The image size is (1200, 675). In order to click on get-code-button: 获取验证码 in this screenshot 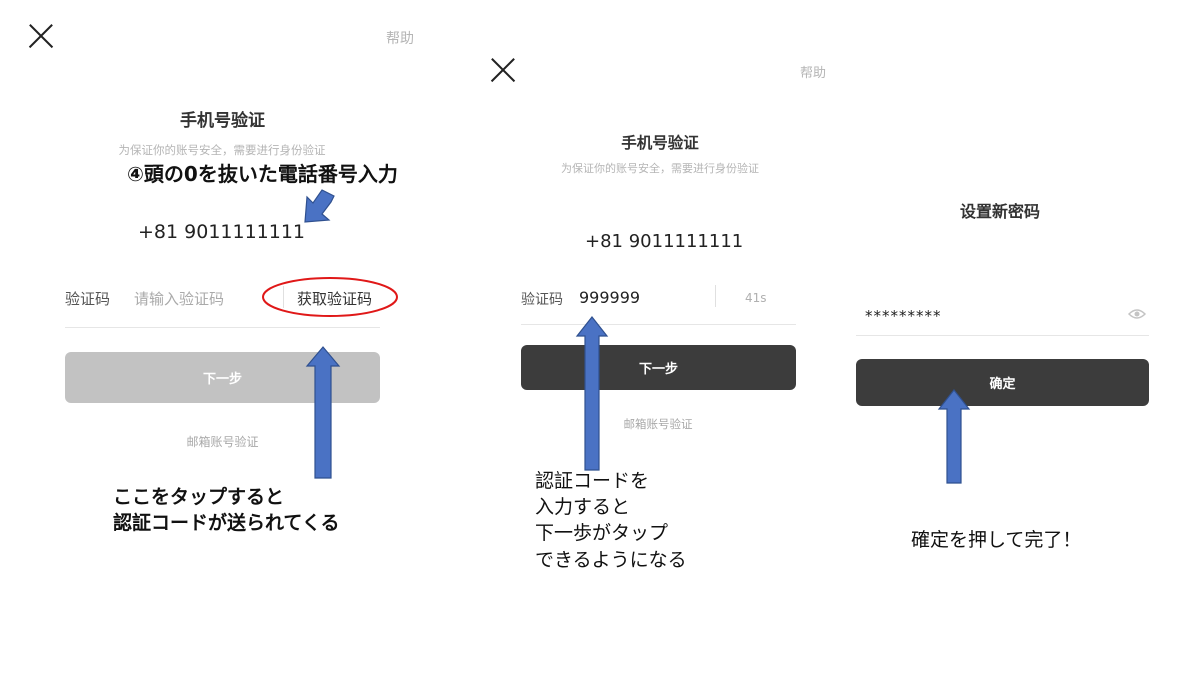, I will do `click(334, 298)`.